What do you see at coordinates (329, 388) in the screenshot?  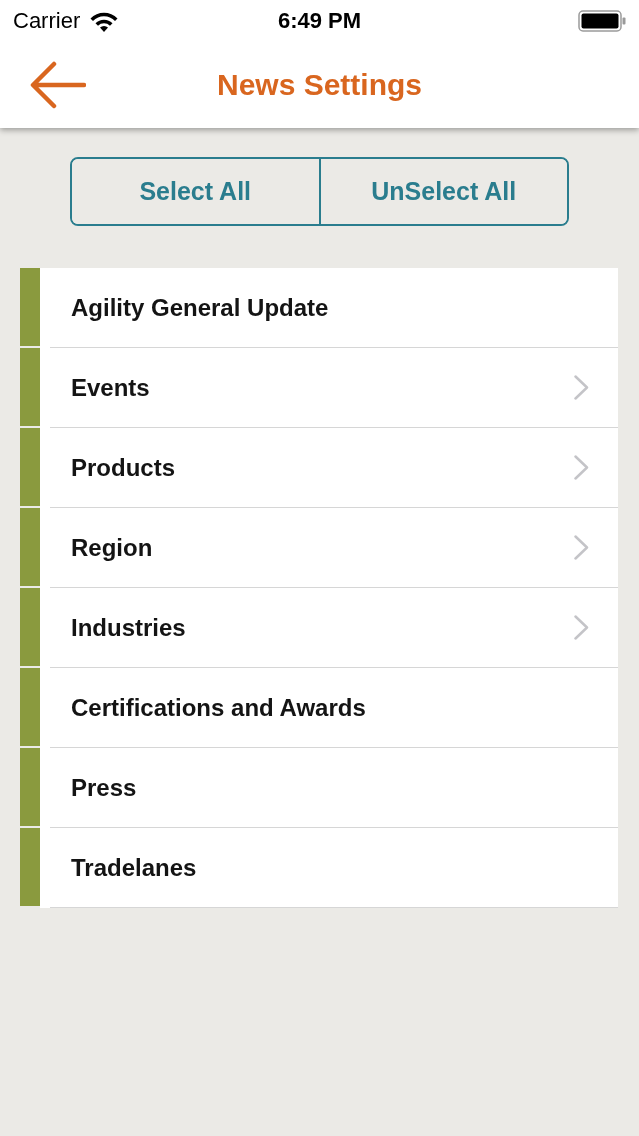 I see `news-category-item: Events` at bounding box center [329, 388].